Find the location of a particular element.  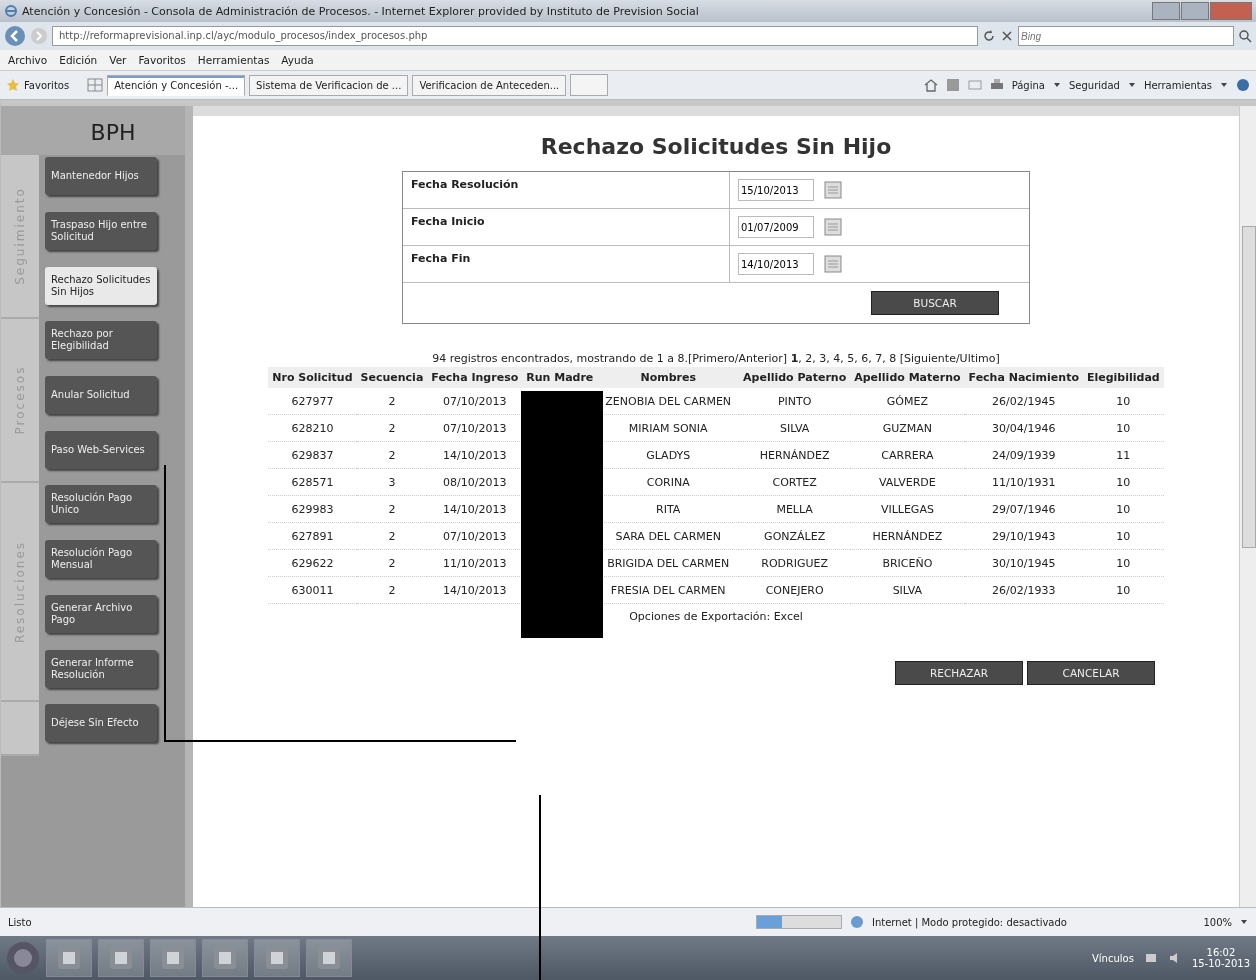

clock-time: 16:02 is located at coordinates (1221, 952).